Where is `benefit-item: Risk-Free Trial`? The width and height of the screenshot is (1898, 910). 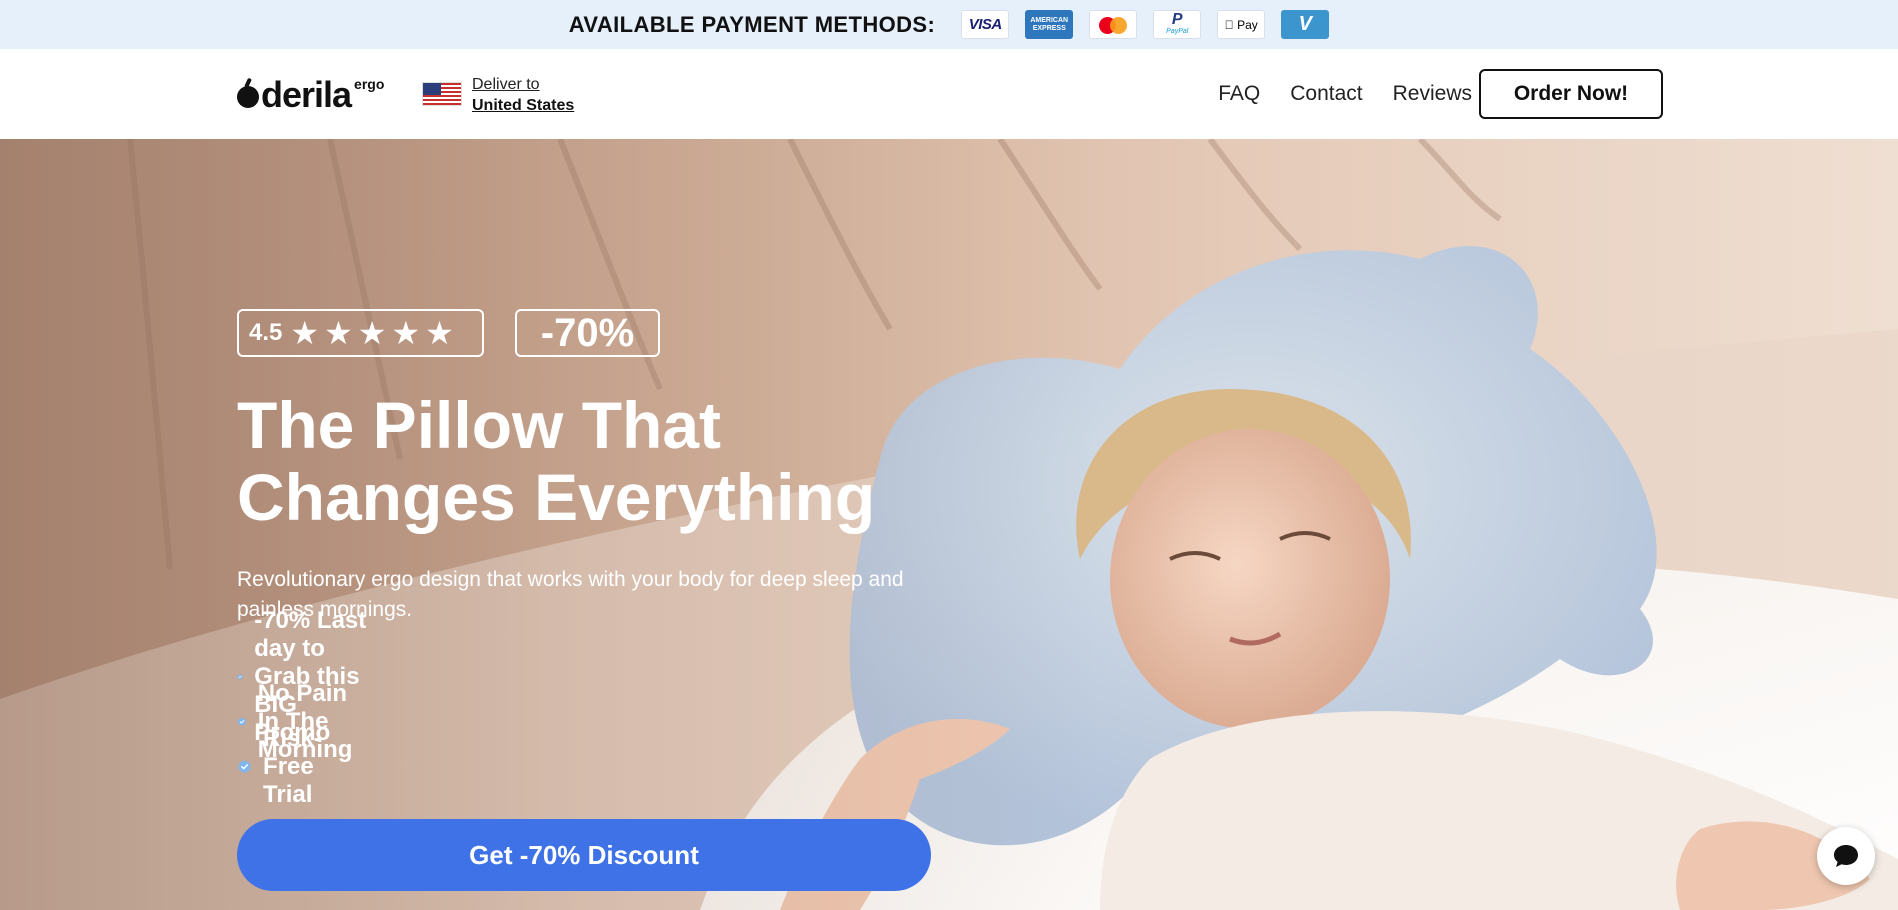 benefit-item: Risk-Free Trial is located at coordinates (302, 766).